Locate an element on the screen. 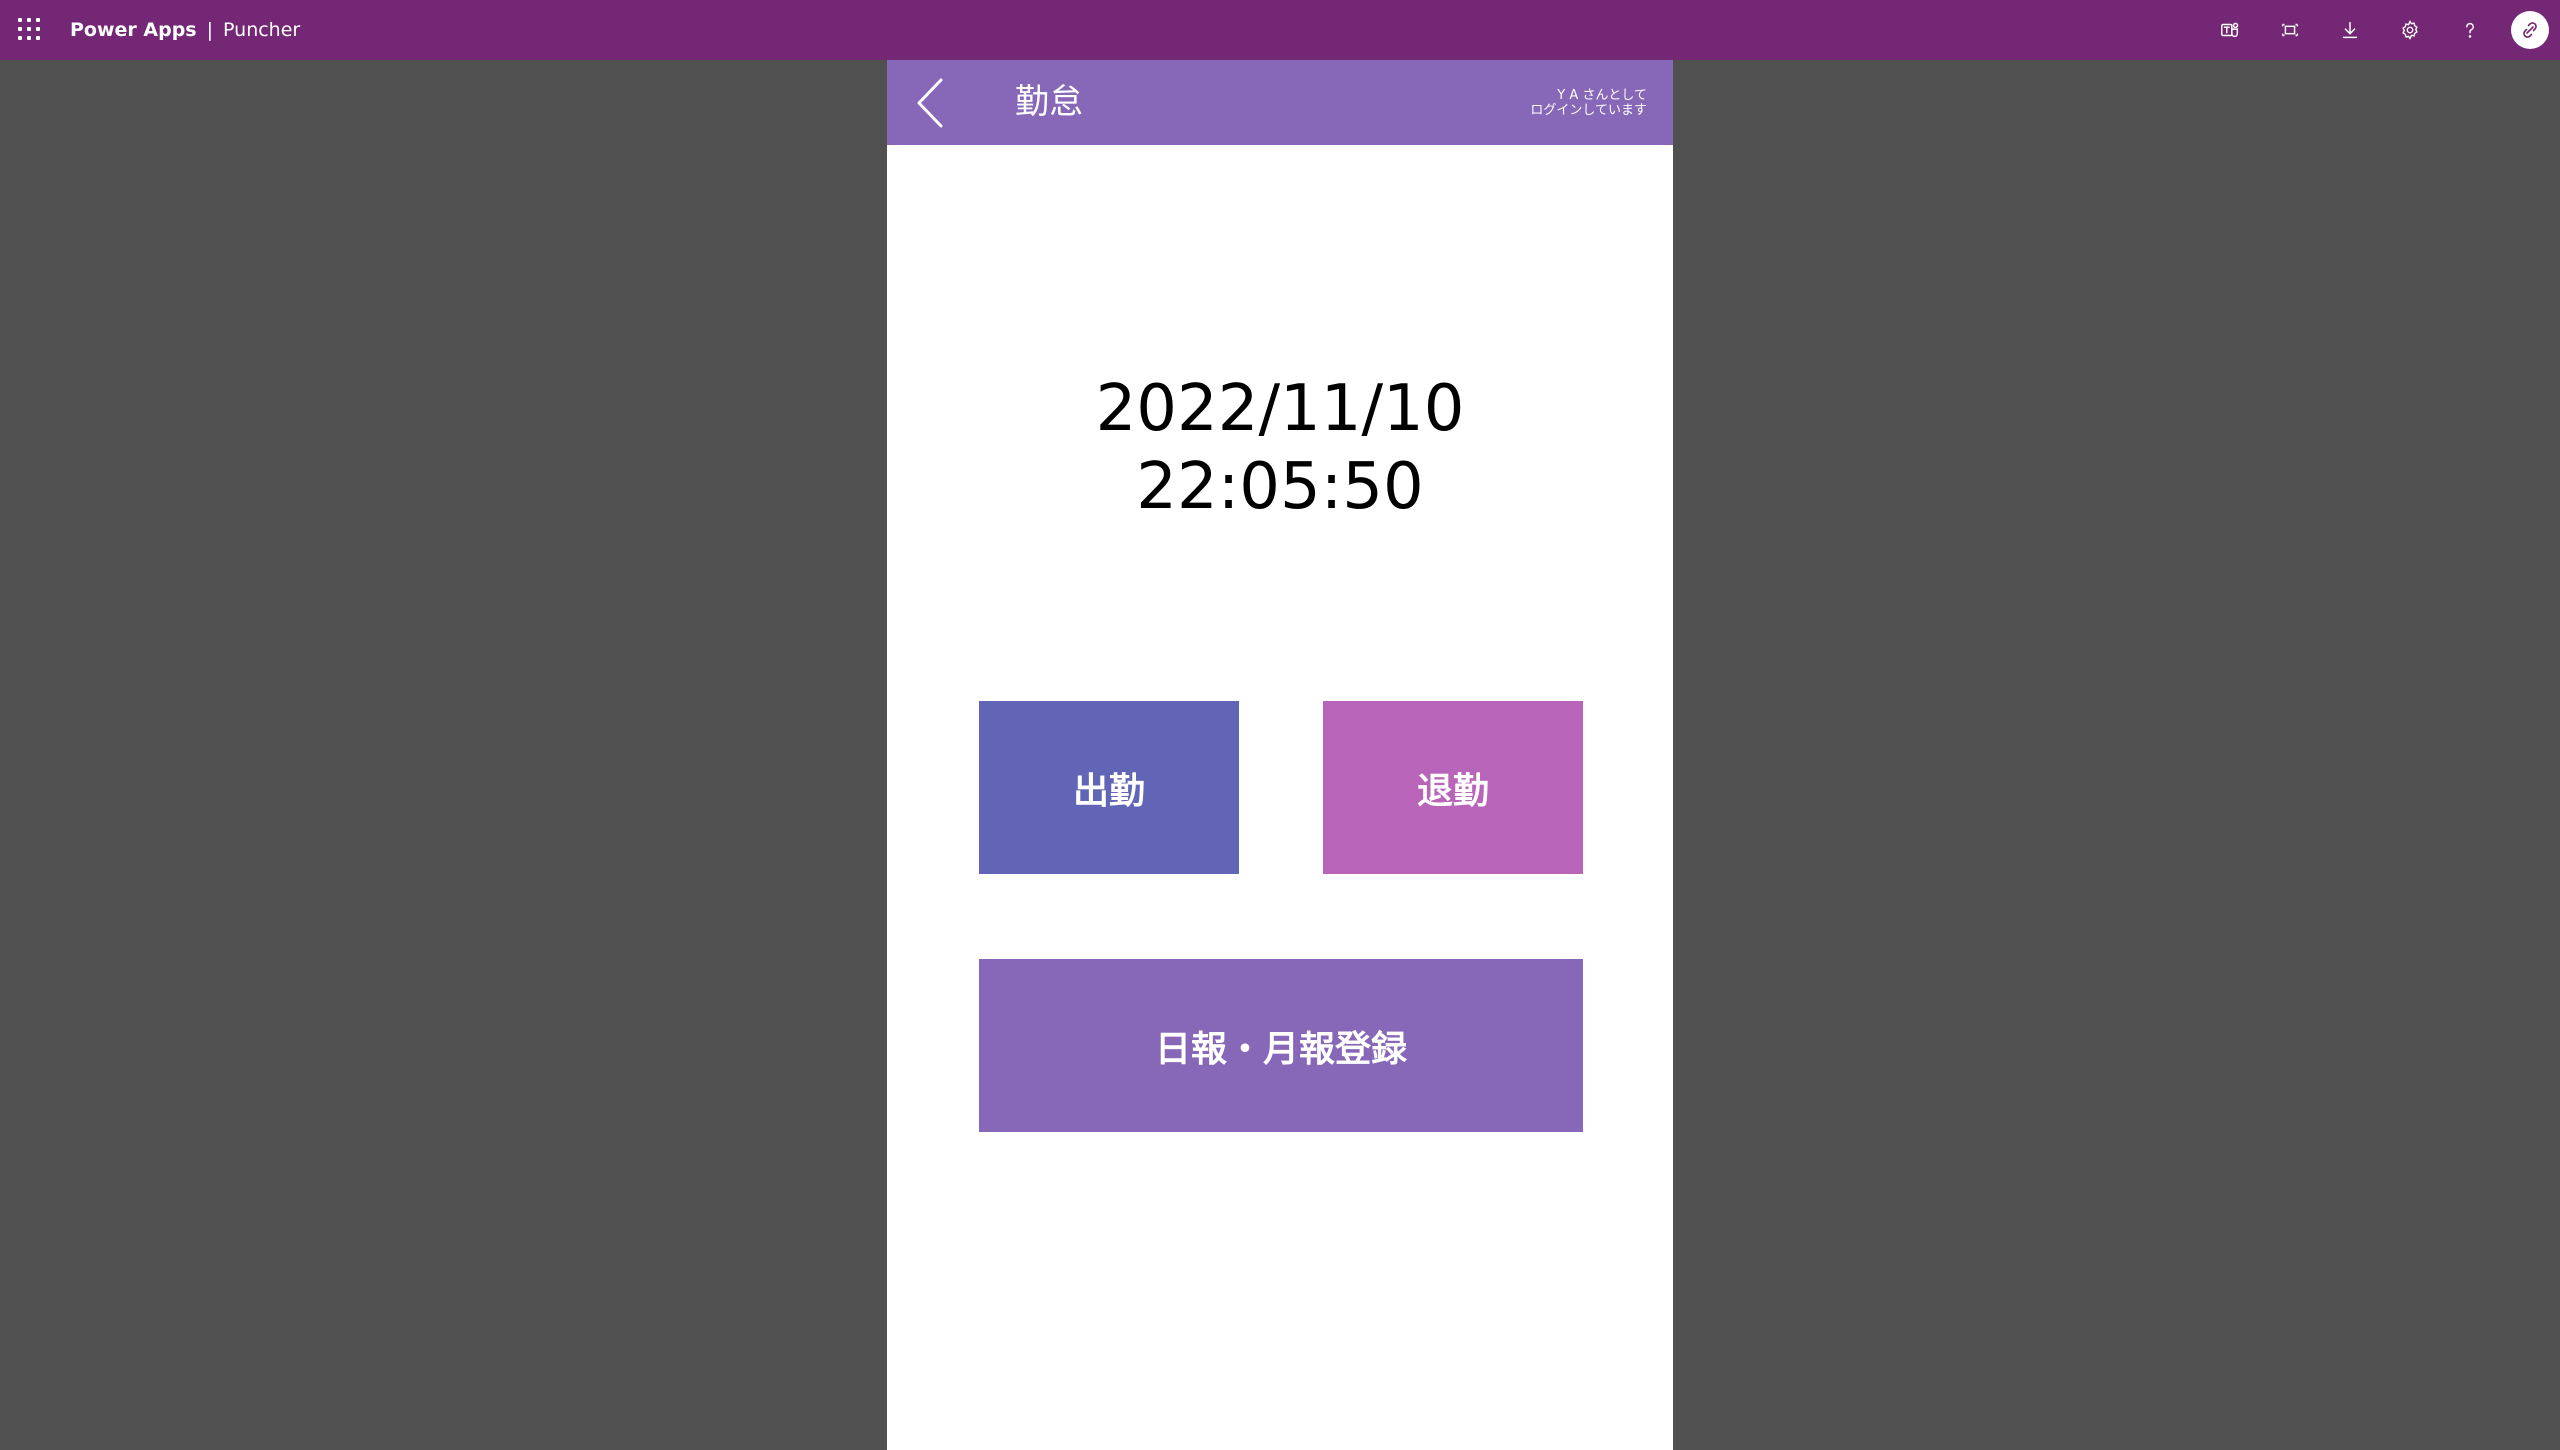 The width and height of the screenshot is (2560, 1450). app-launcher-icon is located at coordinates (29, 29).